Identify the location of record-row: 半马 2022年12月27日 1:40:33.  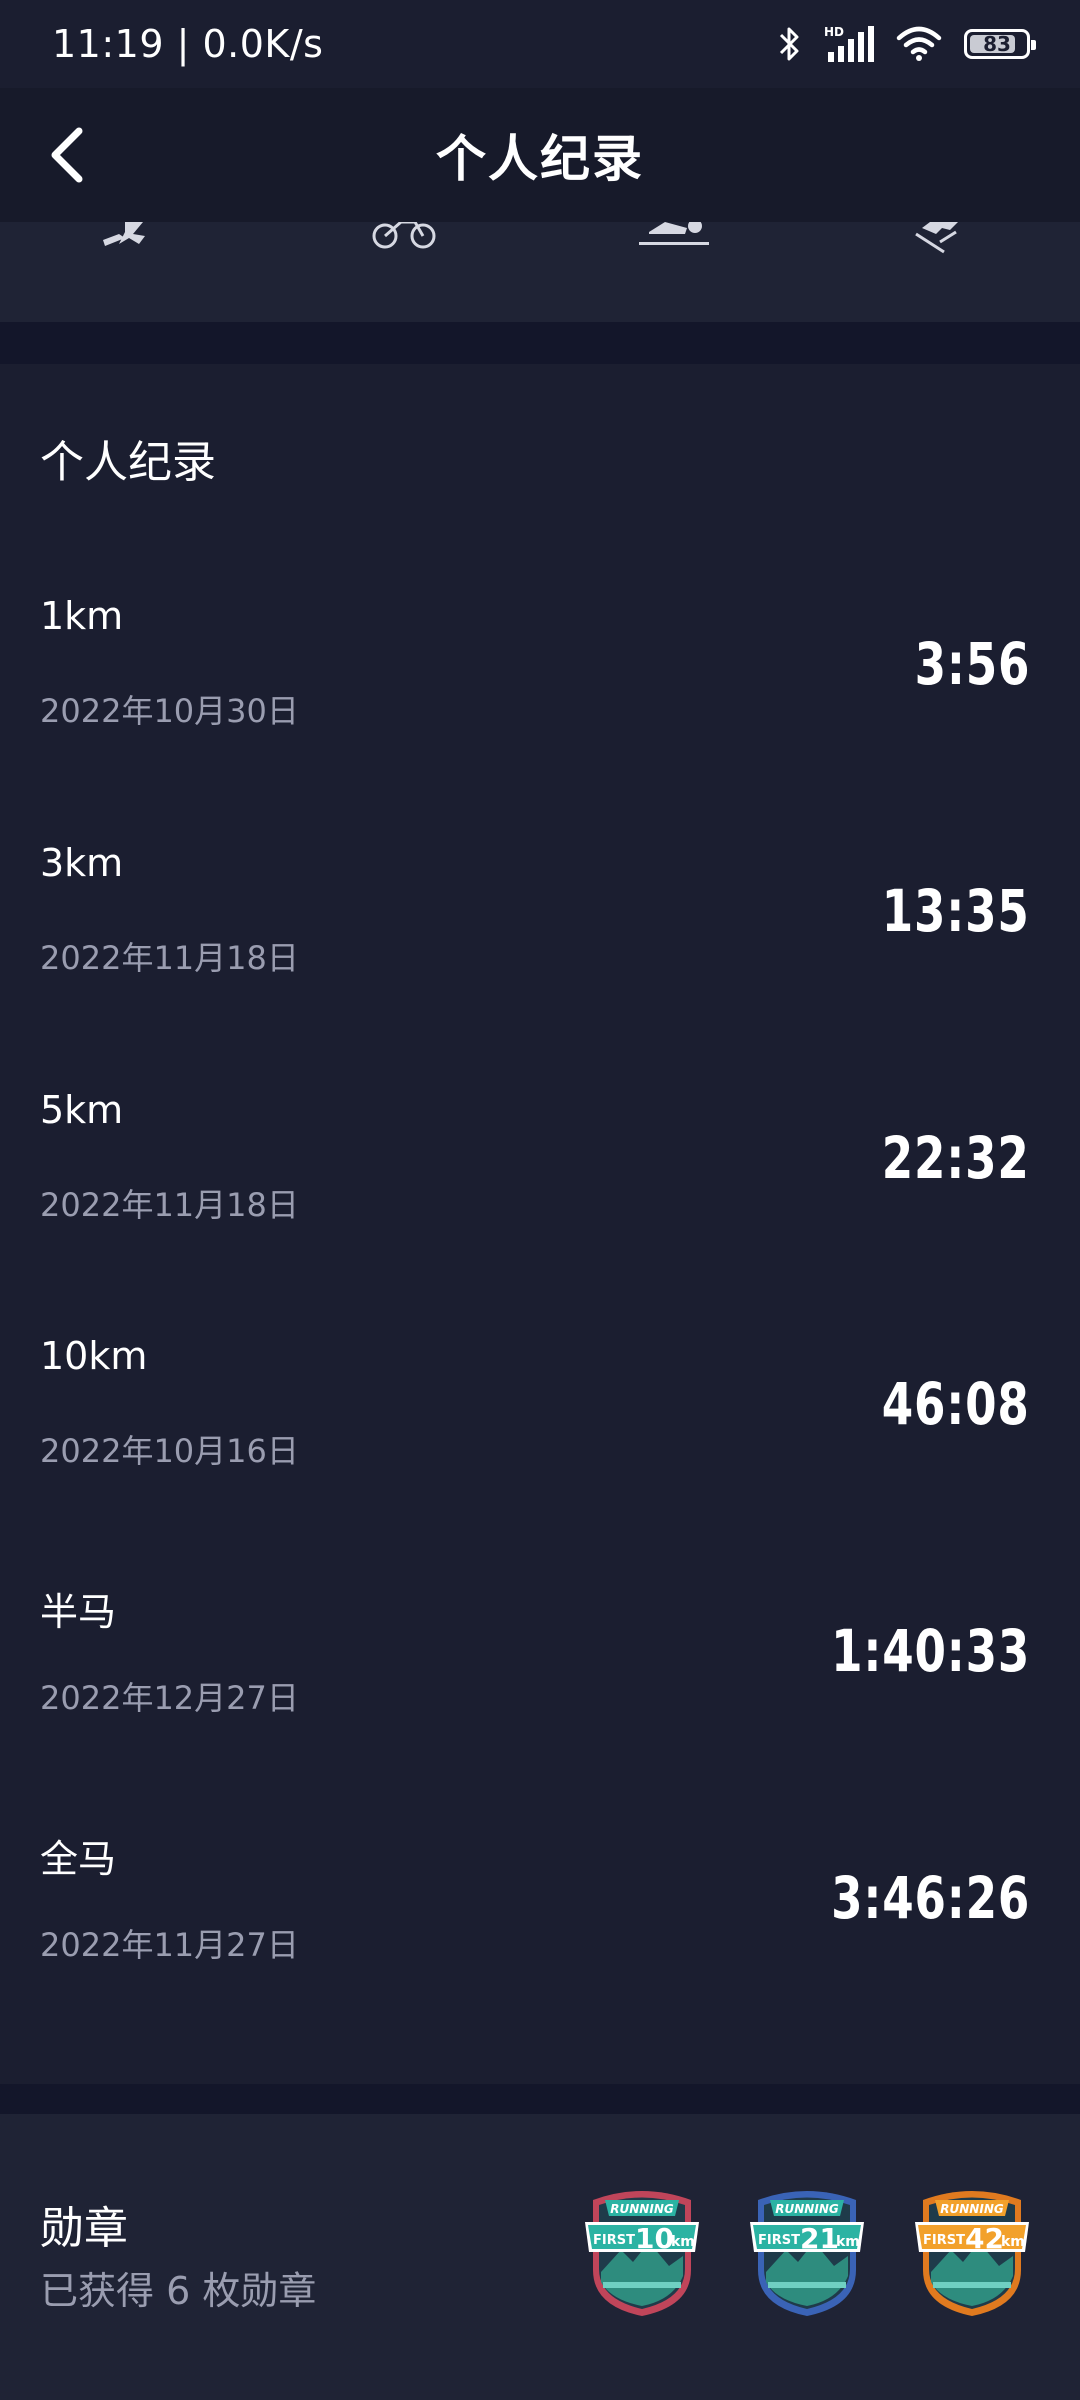
(540, 1704).